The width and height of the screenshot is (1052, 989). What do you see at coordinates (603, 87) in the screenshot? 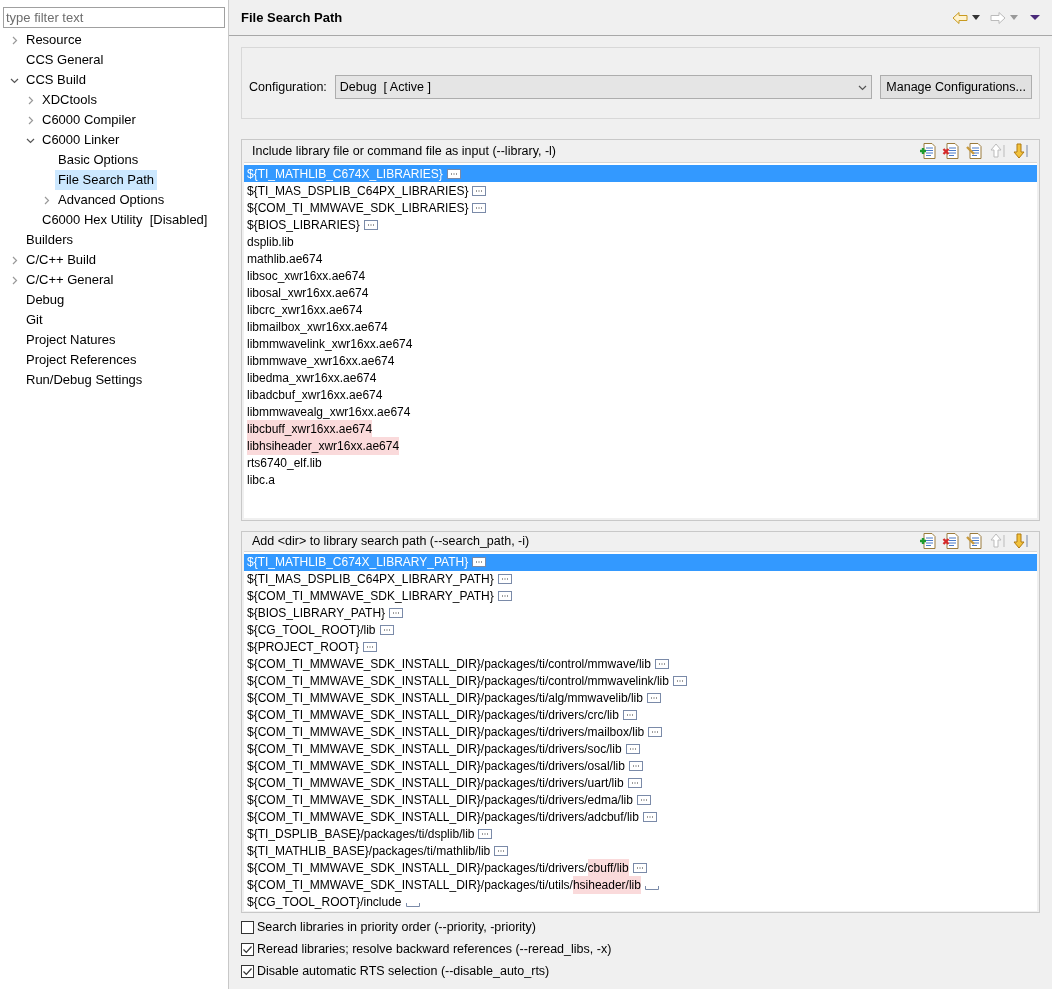
I see `configuration-dropdown: Debug [ Active ]` at bounding box center [603, 87].